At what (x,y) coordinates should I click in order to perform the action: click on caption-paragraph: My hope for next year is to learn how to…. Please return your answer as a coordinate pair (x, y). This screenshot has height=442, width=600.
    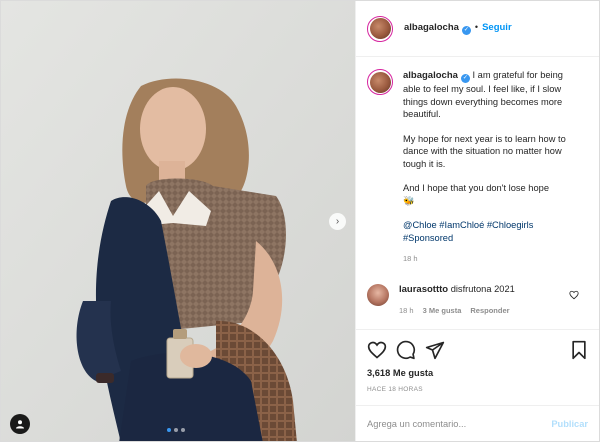
    Looking at the image, I should click on (484, 151).